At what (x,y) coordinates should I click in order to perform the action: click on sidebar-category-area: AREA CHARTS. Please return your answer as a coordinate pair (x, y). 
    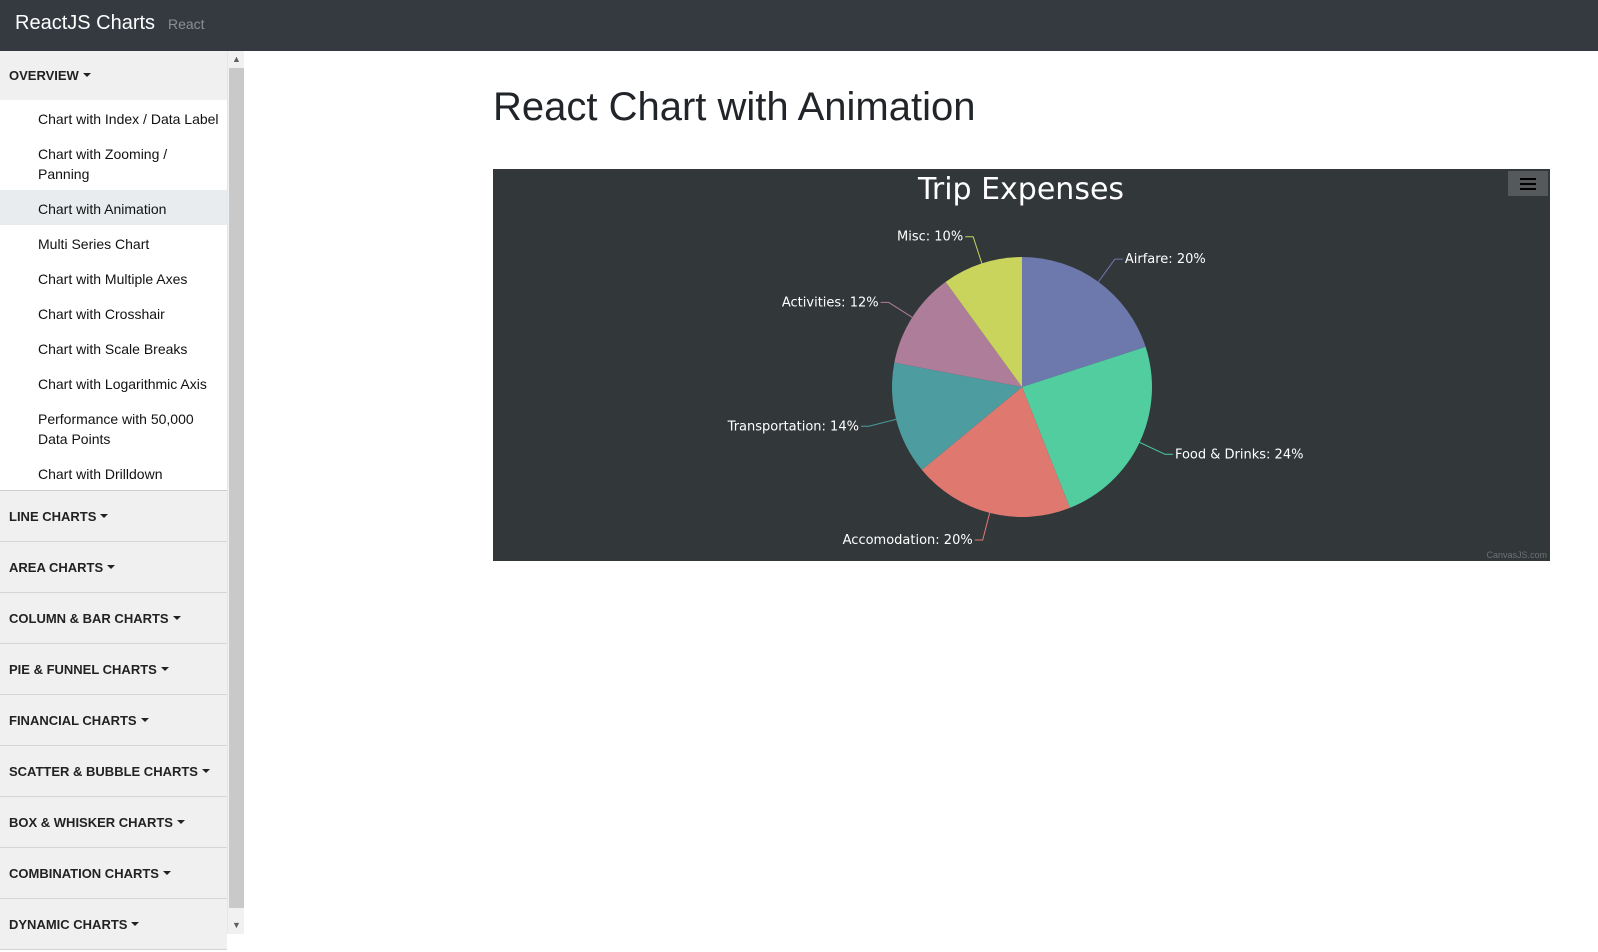
    Looking at the image, I should click on (113, 567).